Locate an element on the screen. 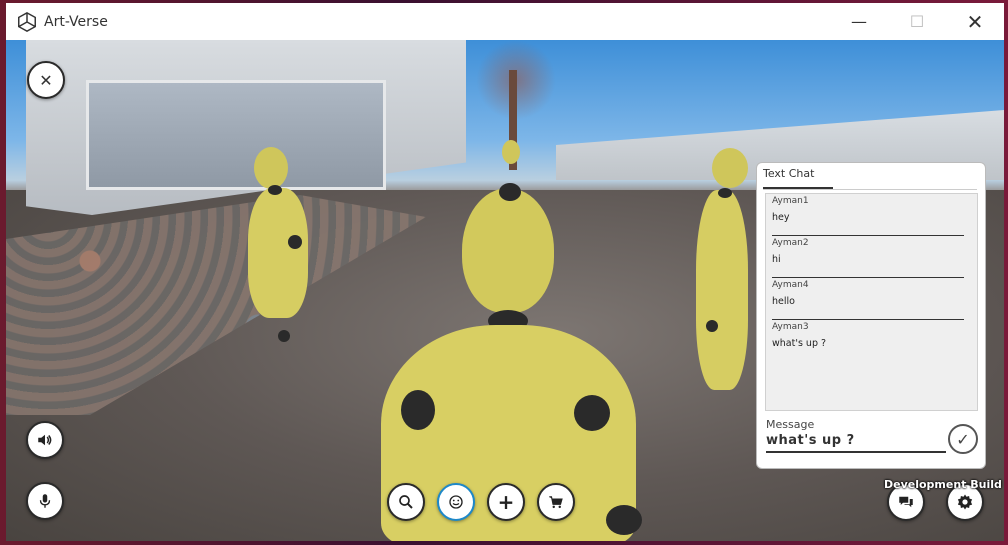 The width and height of the screenshot is (1008, 545). cart-icon is located at coordinates (556, 502).